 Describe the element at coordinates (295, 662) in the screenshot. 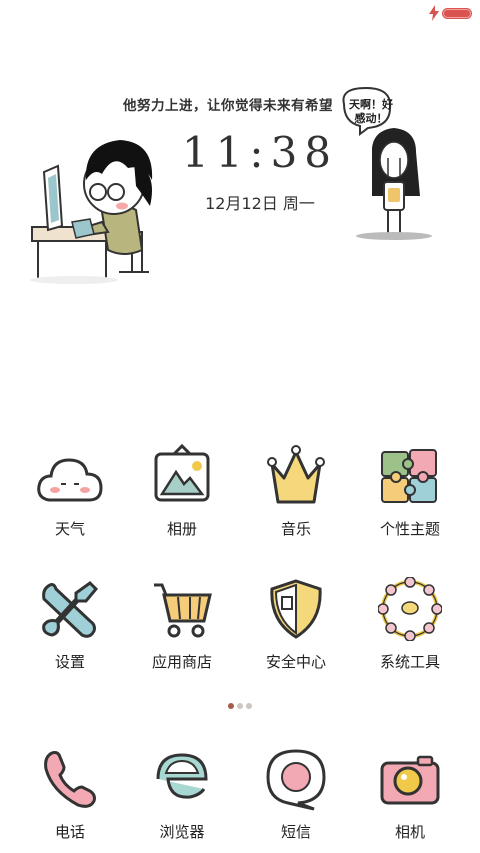

I see `app-label: 安全中心` at that location.